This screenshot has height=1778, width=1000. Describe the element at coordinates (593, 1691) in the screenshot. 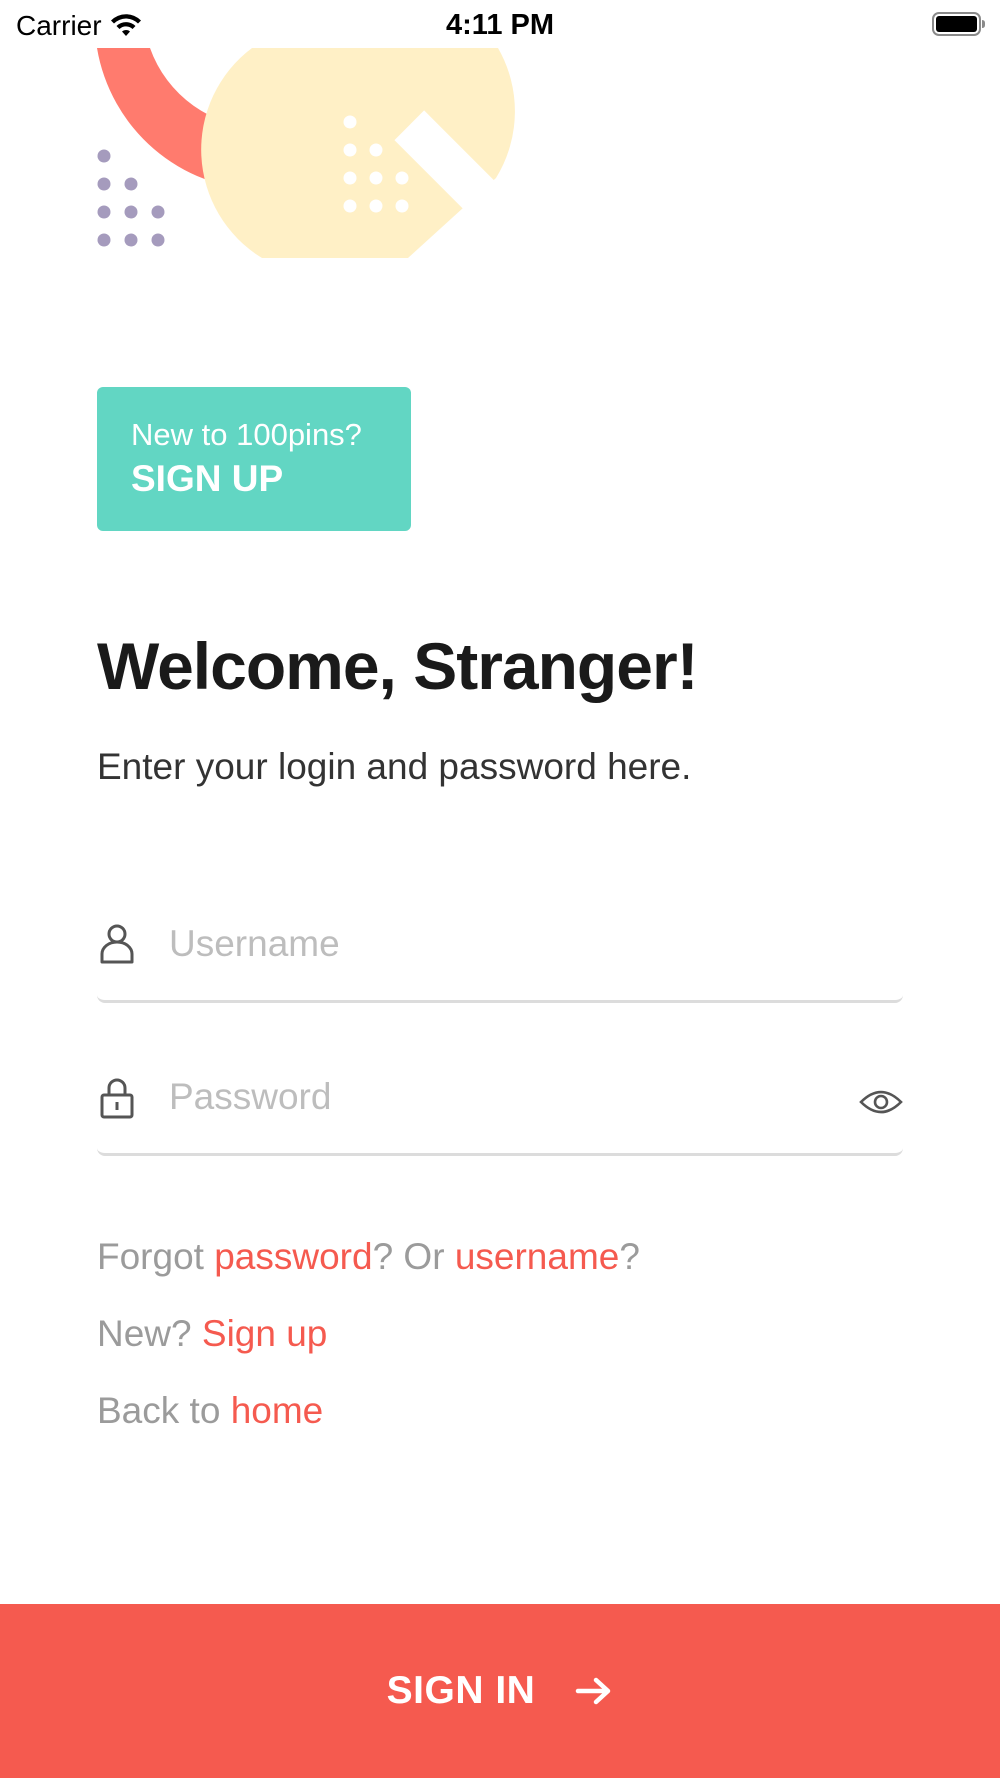

I see `arrow-right-icon` at that location.